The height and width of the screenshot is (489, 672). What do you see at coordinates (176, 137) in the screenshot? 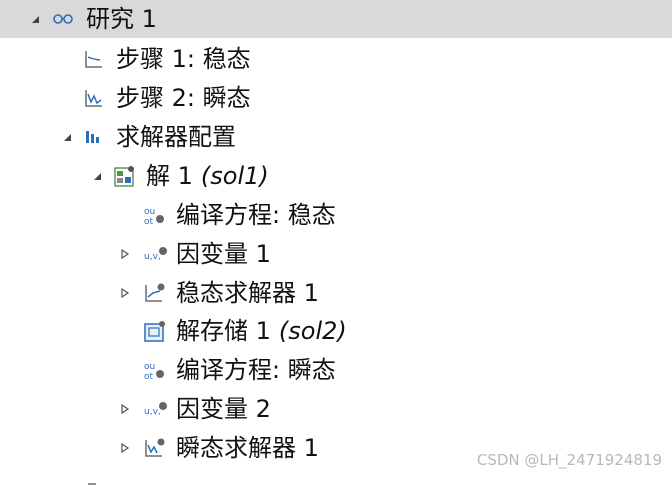
I see `solver-configurations-label: 求解器配置` at bounding box center [176, 137].